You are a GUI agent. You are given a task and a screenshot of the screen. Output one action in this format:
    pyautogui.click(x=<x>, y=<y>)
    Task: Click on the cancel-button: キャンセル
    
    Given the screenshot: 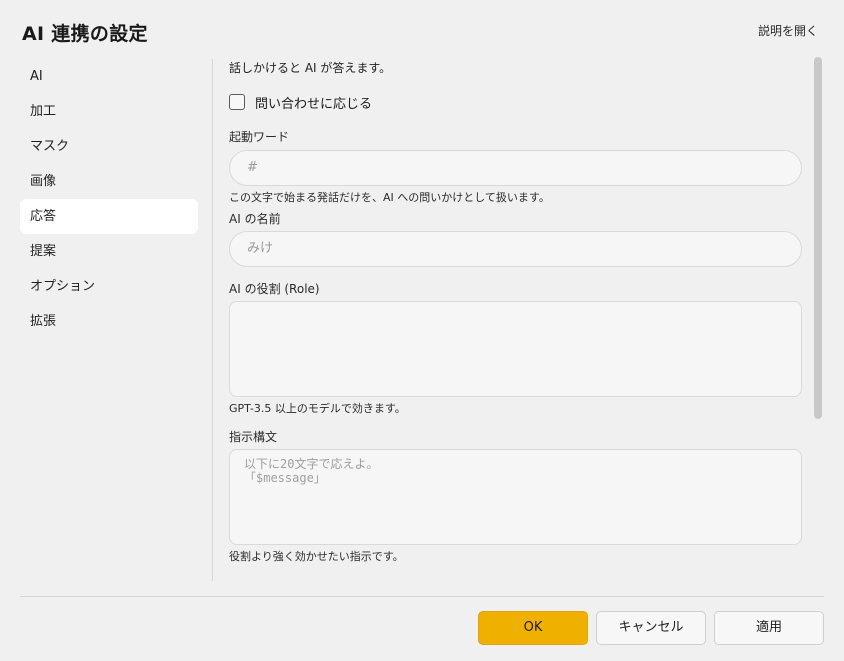 What is the action you would take?
    pyautogui.click(x=651, y=628)
    